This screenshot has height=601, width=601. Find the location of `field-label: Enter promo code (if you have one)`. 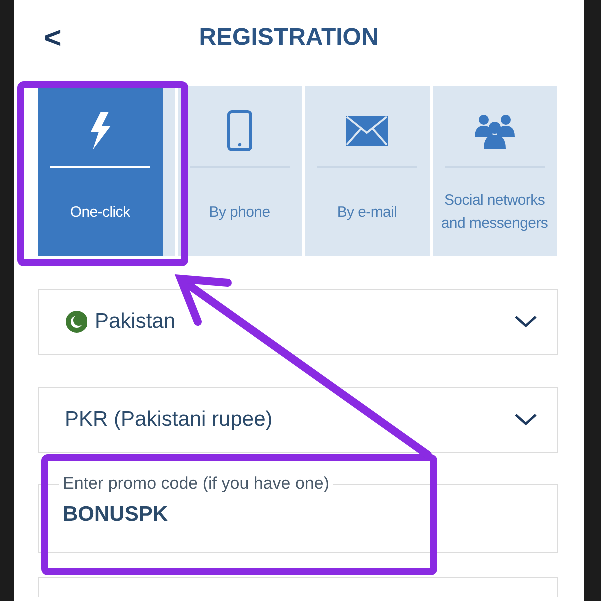

field-label: Enter promo code (if you have one) is located at coordinates (196, 484).